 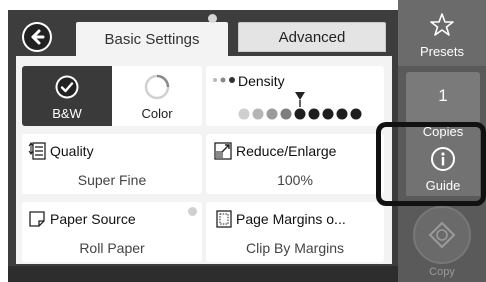 I want to click on reduce-enlarge-card: Reduce/Enlarge 100%, so click(x=295, y=164).